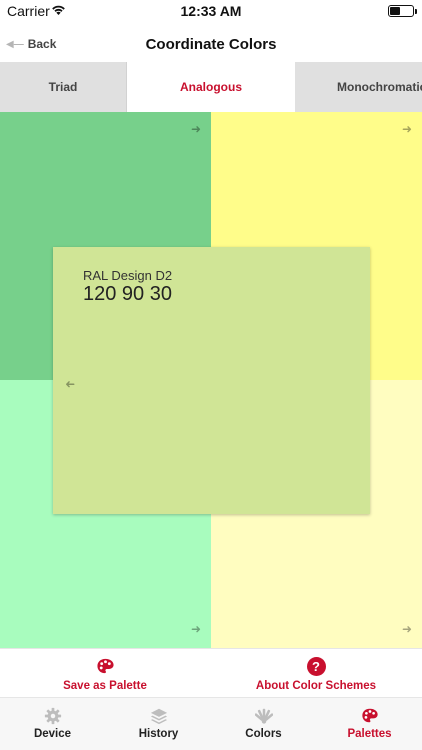 This screenshot has width=422, height=750. I want to click on tabbar-label-history: History, so click(158, 734).